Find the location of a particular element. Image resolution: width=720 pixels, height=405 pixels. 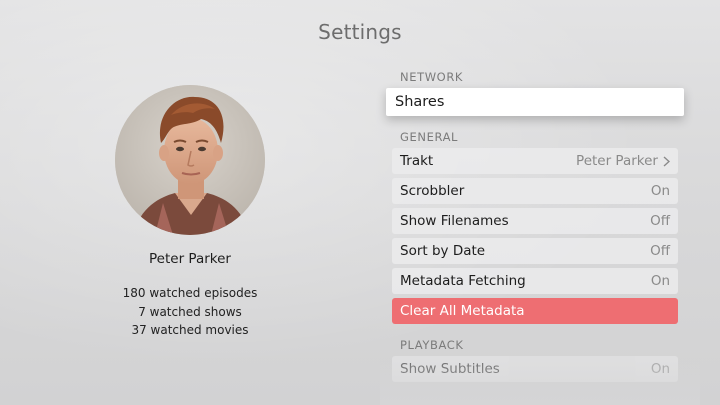

trakt-row: Trakt Peter Parker is located at coordinates (535, 161).